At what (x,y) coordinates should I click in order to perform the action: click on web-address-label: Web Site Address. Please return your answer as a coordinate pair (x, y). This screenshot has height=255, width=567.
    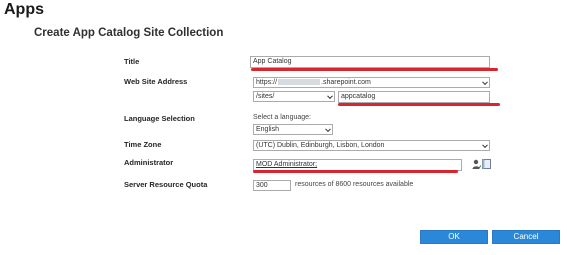
    Looking at the image, I should click on (156, 81).